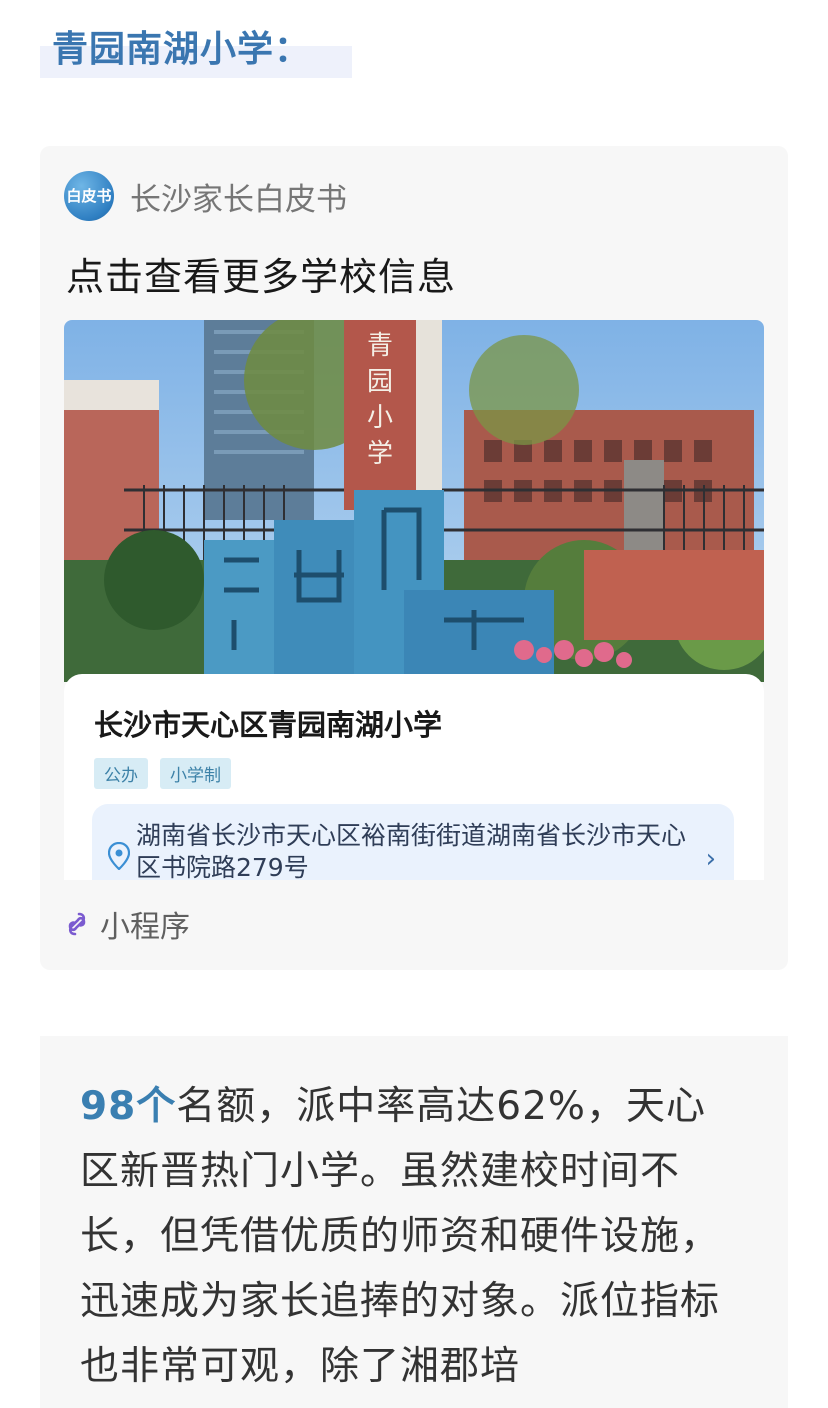 Image resolution: width=828 pixels, height=1408 pixels. I want to click on card-headline: 点击查看更多学校信息, so click(261, 273).